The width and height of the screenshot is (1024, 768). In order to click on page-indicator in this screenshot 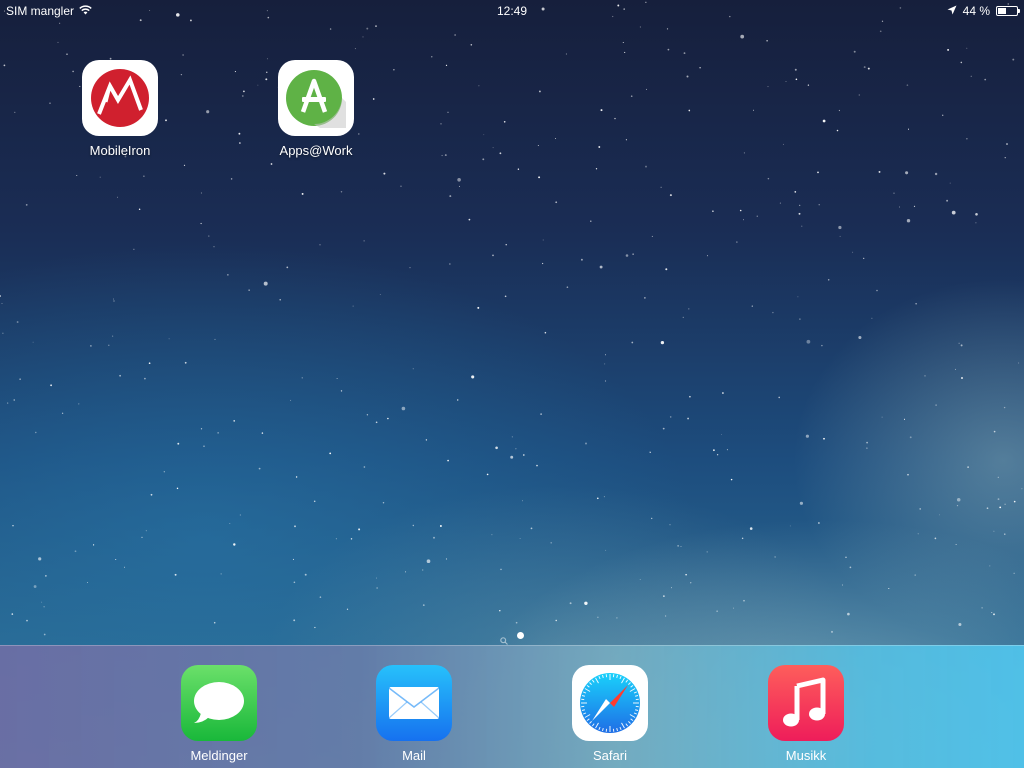, I will do `click(512, 638)`.